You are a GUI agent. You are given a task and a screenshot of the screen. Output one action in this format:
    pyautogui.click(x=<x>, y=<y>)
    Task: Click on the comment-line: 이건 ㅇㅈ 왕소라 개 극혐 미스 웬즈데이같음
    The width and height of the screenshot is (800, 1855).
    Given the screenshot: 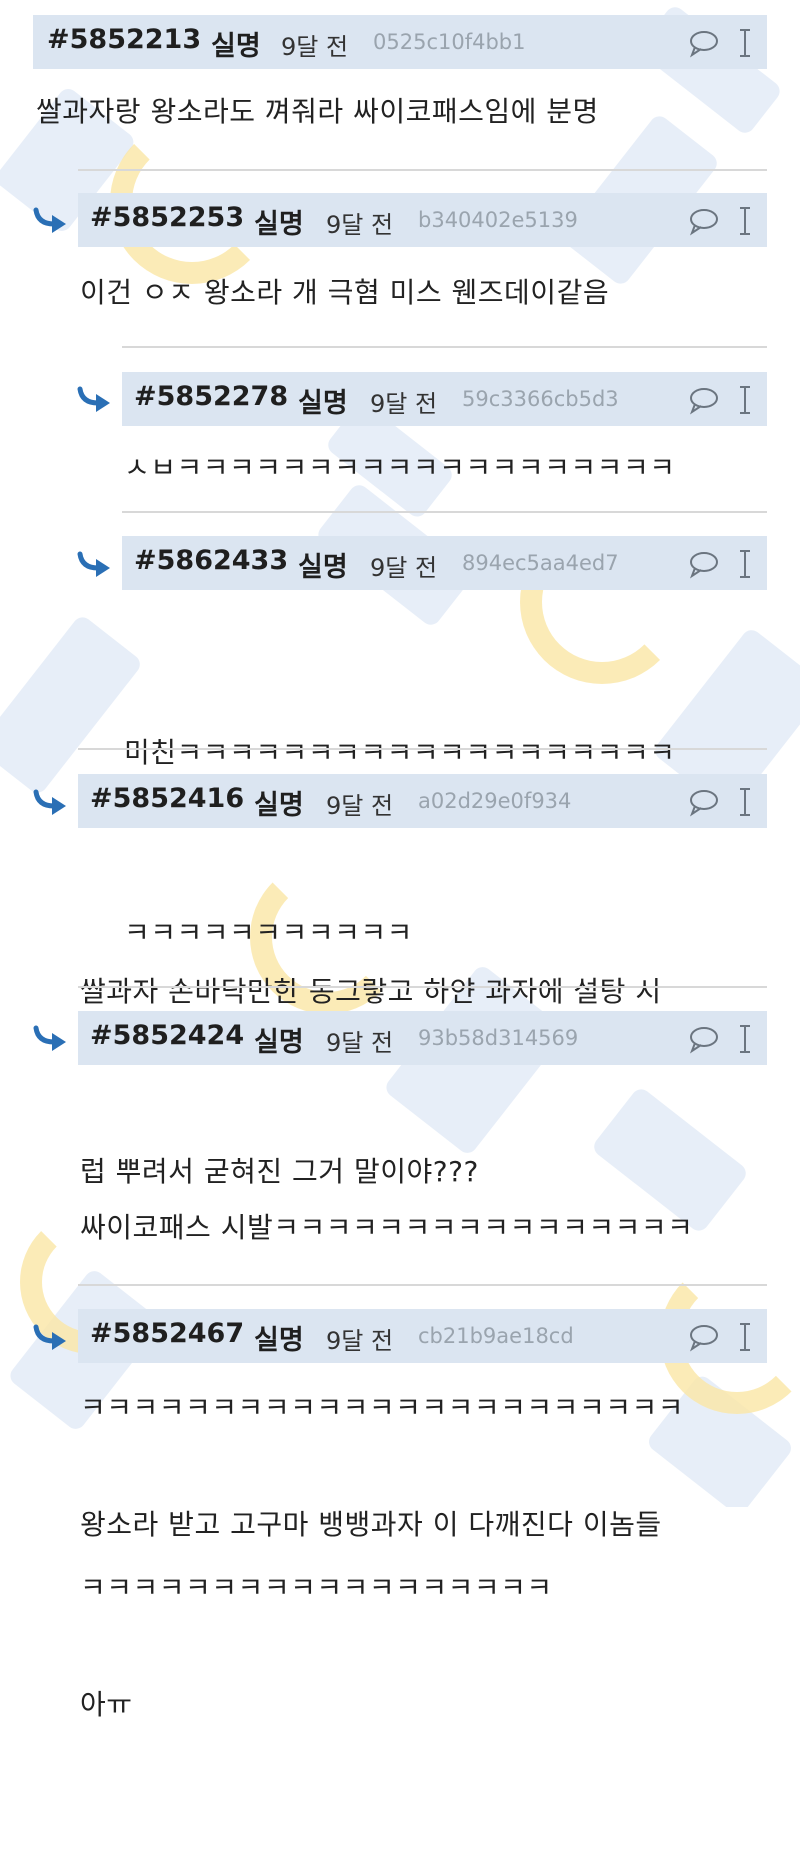 What is the action you would take?
    pyautogui.click(x=345, y=292)
    